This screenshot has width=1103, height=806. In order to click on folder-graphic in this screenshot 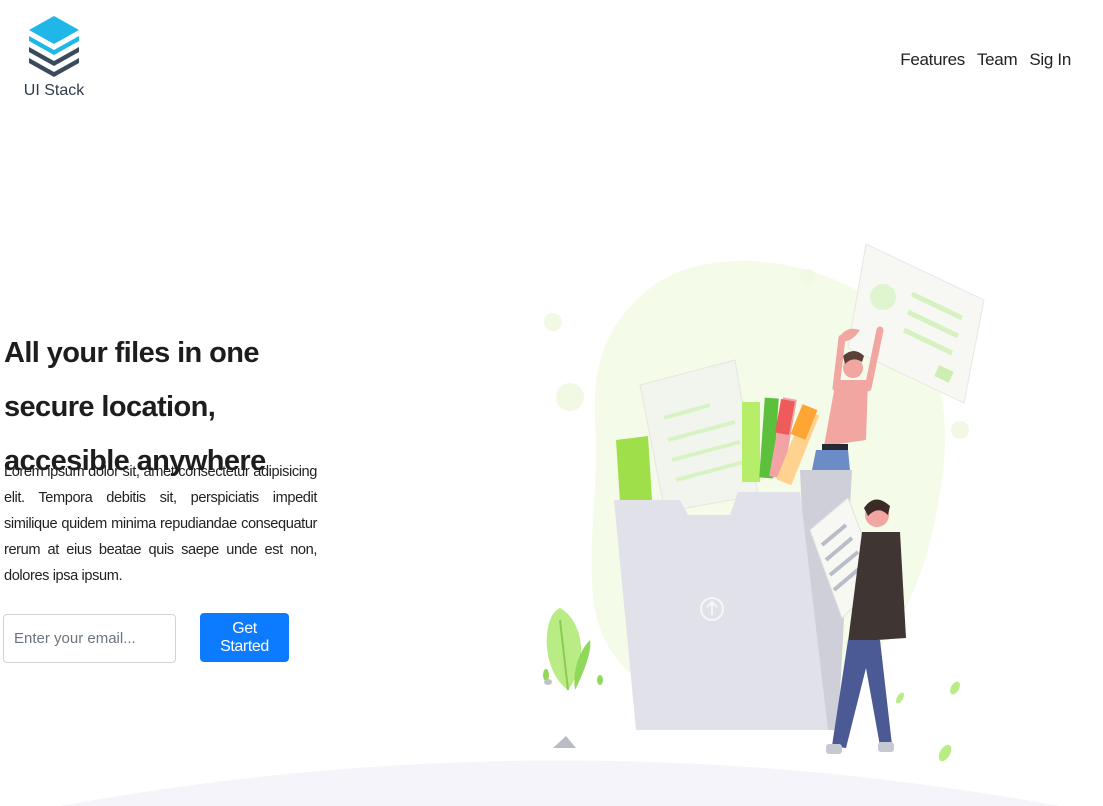, I will do `click(733, 600)`.